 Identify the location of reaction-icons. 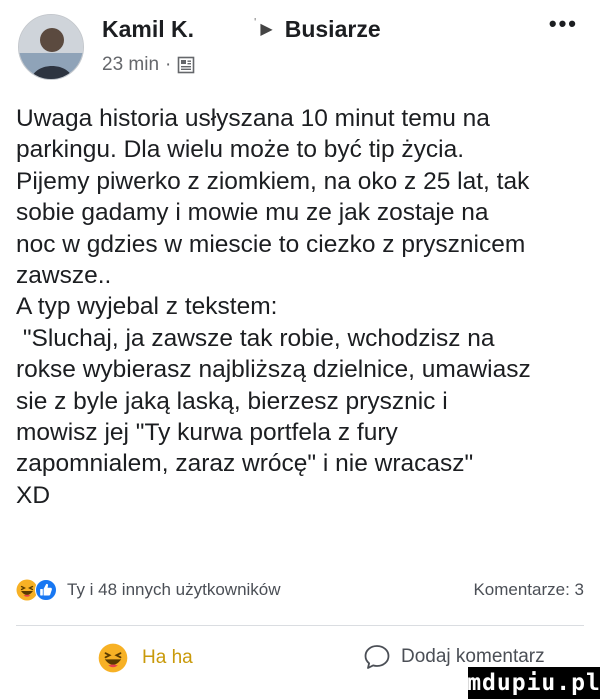
(36, 590).